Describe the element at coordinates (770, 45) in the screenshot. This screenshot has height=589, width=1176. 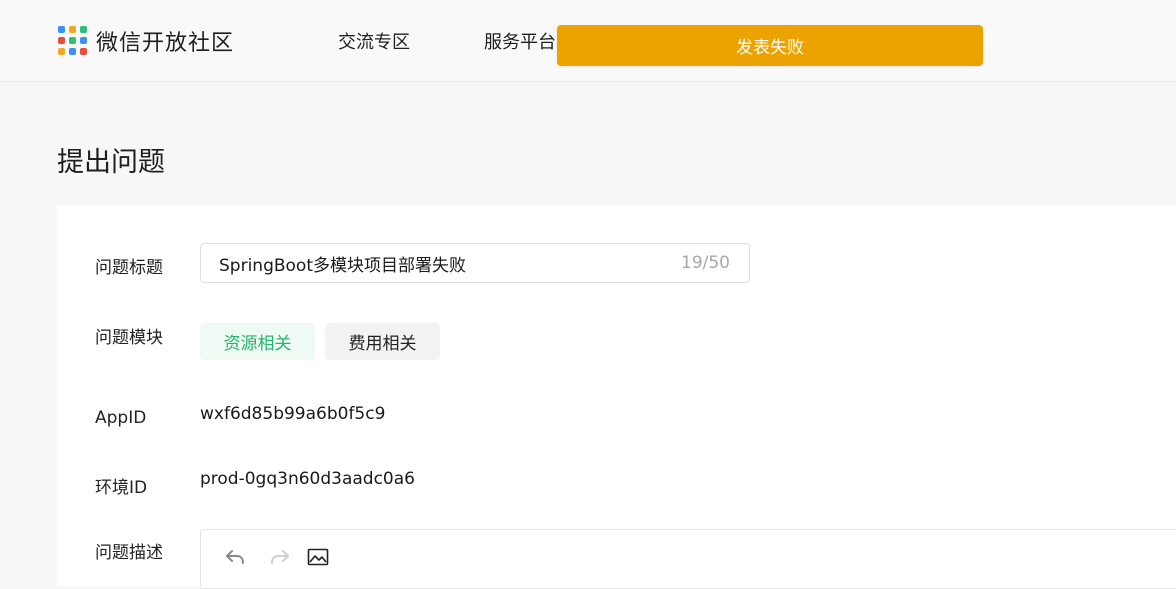
I see `error-toast: 发表失败` at that location.